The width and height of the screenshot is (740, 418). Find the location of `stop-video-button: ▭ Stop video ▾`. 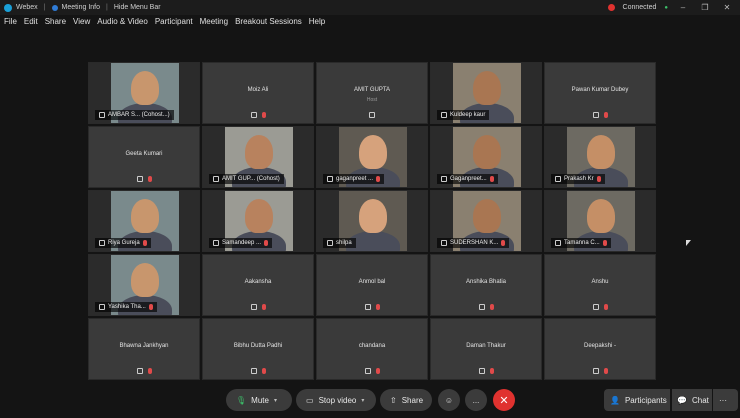

stop-video-button: ▭ Stop video ▾ is located at coordinates (336, 400).